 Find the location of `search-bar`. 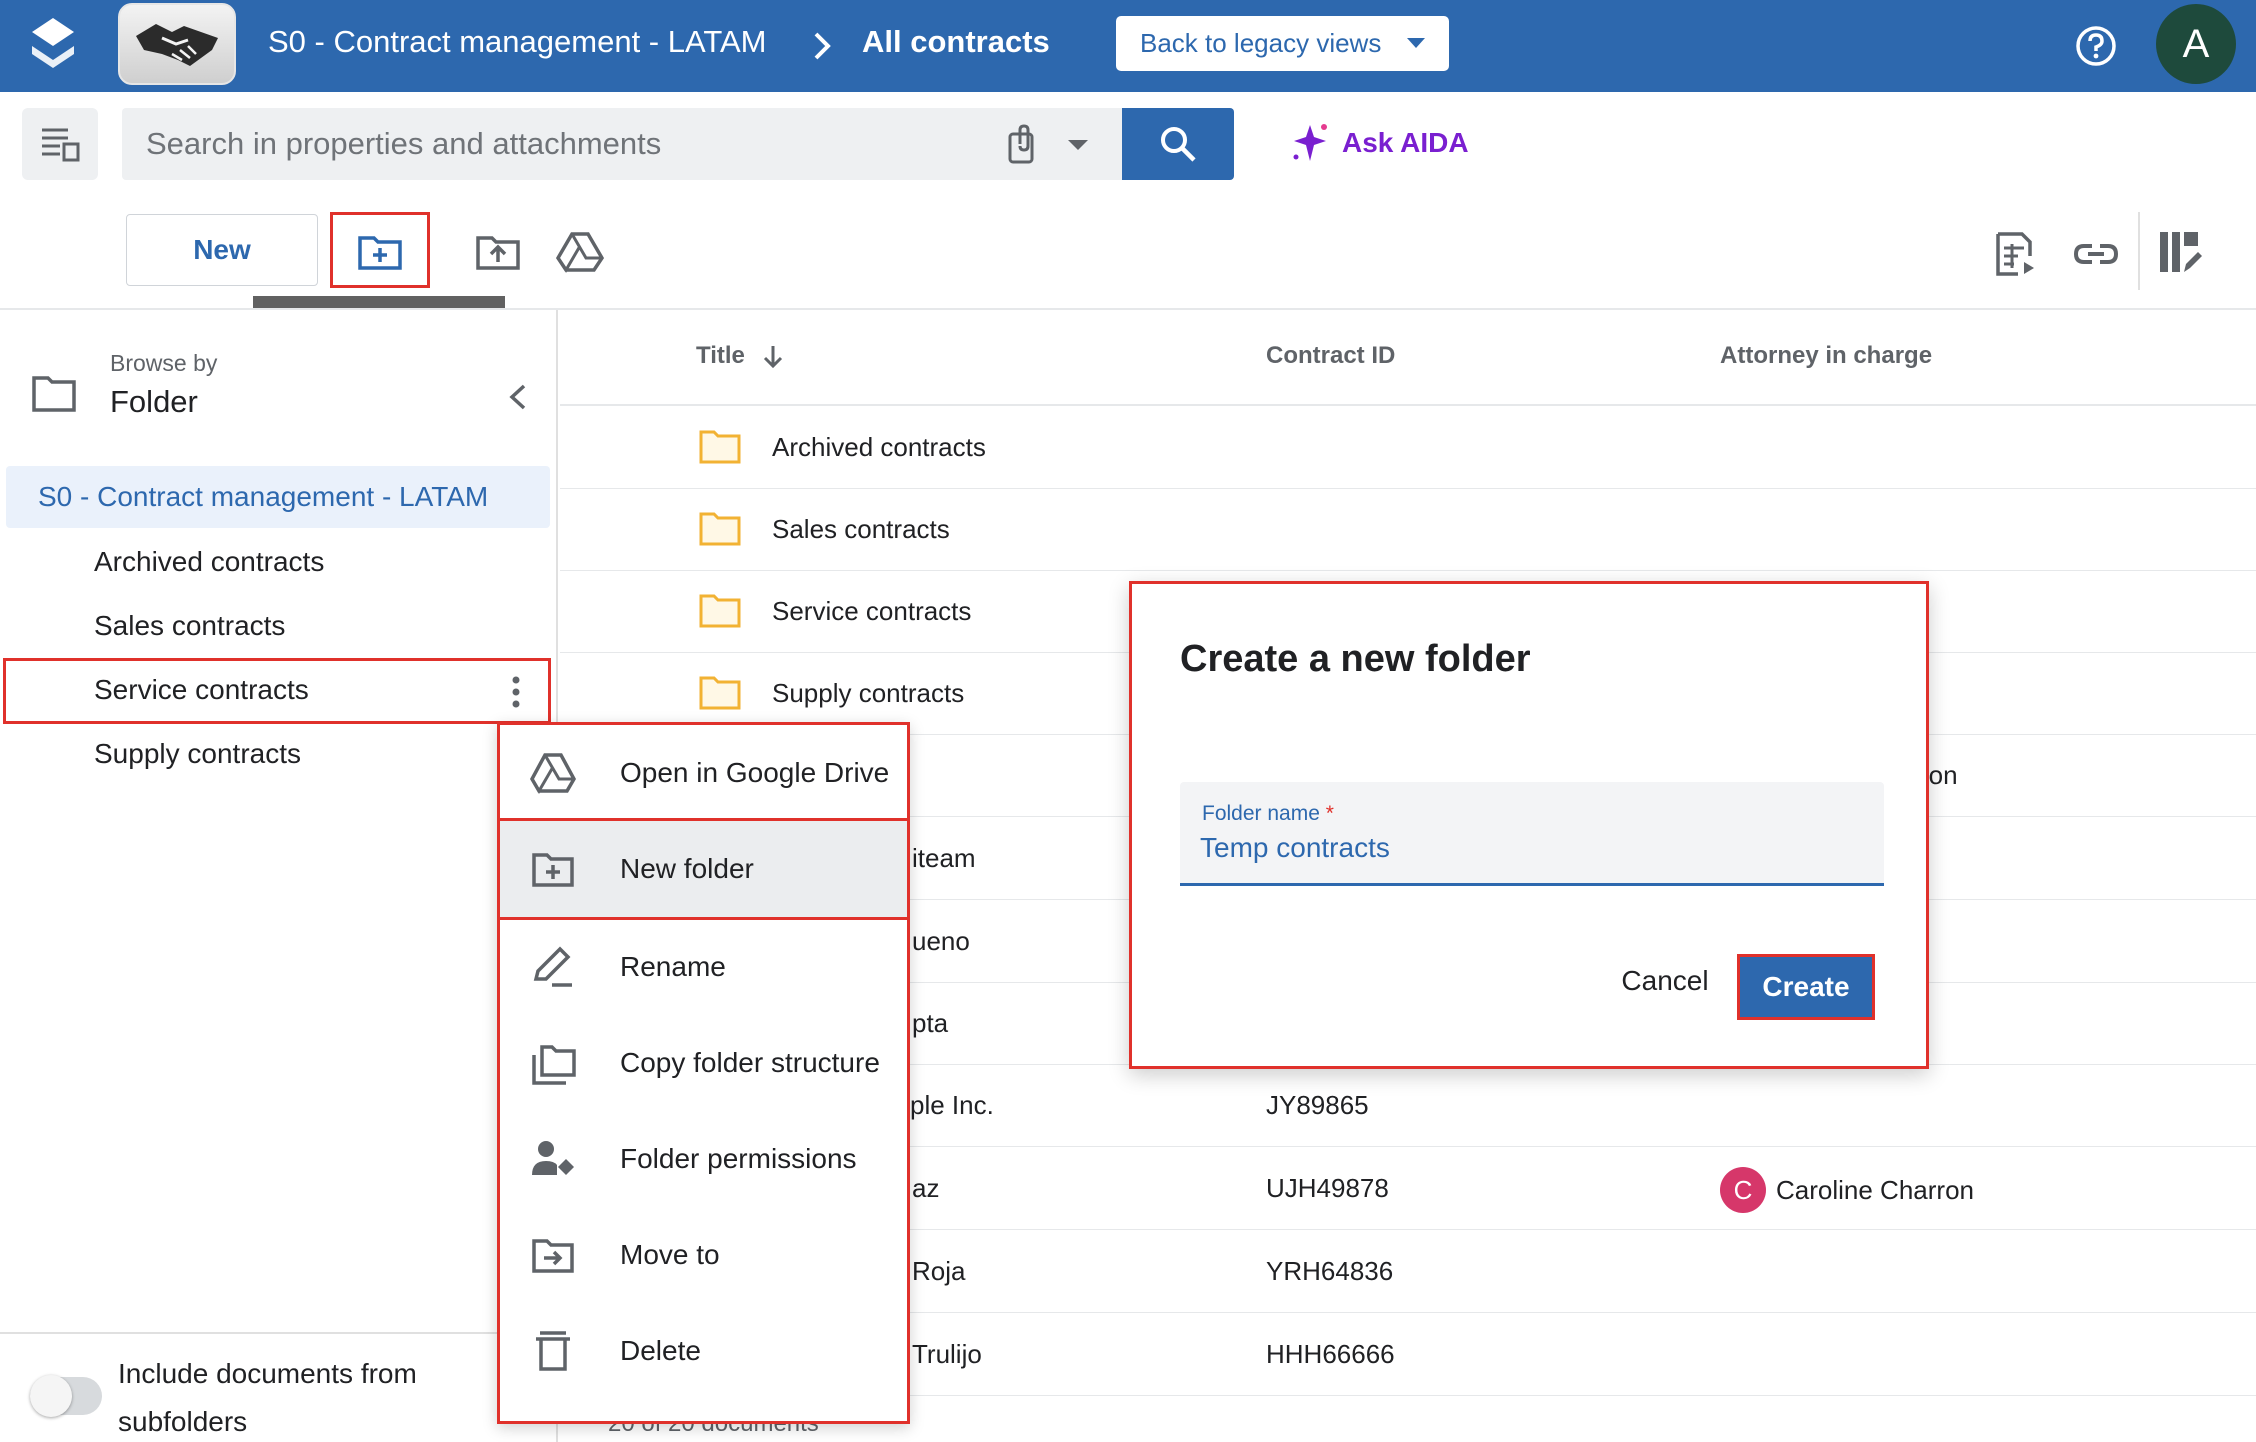

search-bar is located at coordinates (622, 144).